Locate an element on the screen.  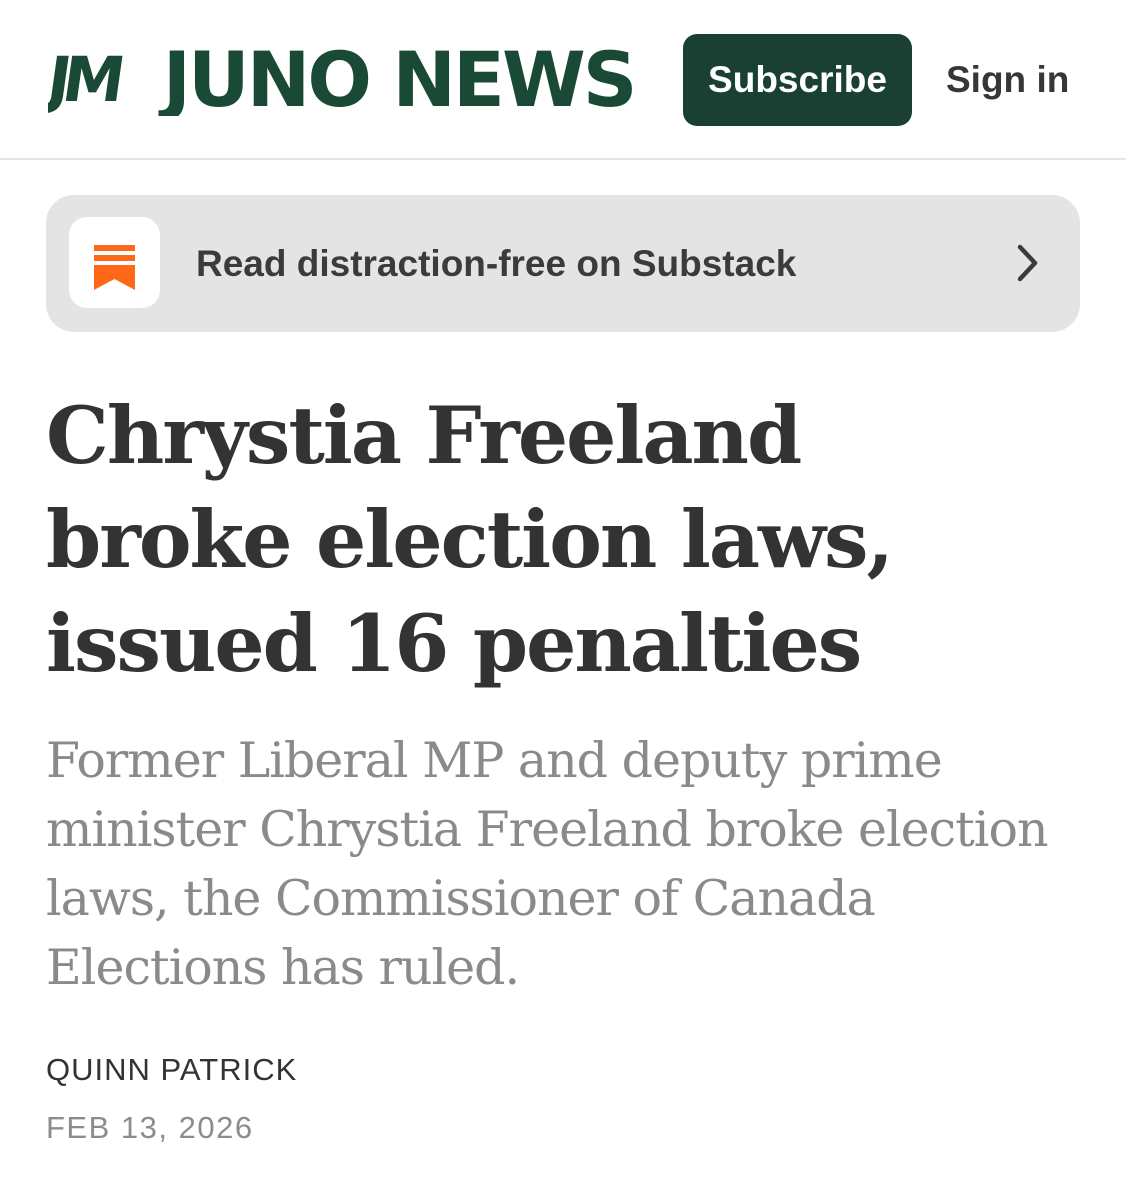
sign-in-link: Sign in is located at coordinates (1007, 80).